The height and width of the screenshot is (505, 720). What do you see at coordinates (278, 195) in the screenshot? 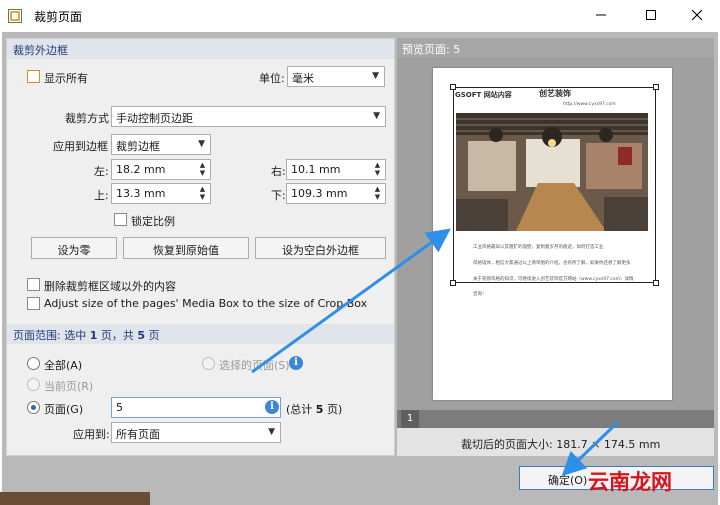
I see `bottom-margin-label: 下:` at bounding box center [278, 195].